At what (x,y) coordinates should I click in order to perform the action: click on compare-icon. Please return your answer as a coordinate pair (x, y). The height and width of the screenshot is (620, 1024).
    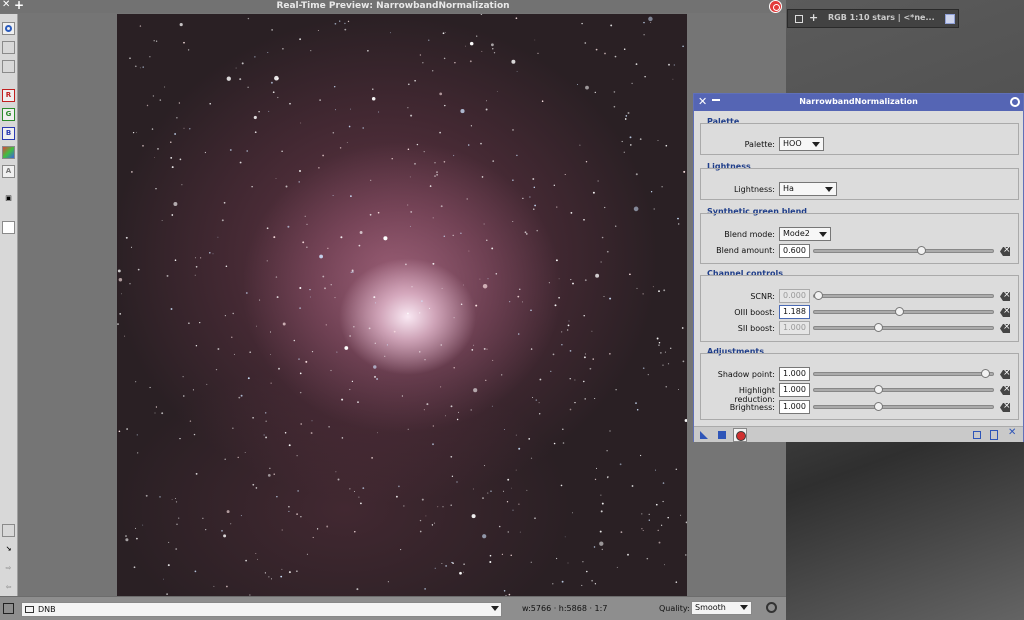
    Looking at the image, I should click on (8, 66).